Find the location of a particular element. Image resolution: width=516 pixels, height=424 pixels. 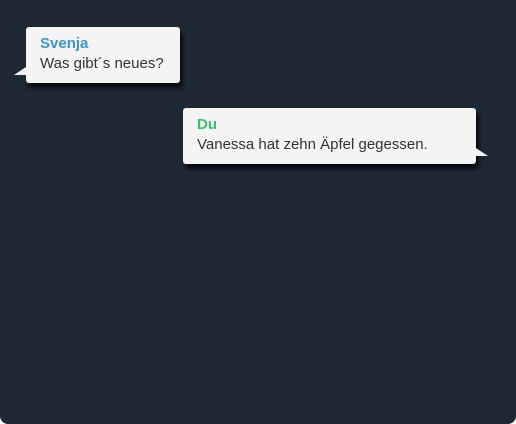

message-text: Was gibt´s neues? is located at coordinates (102, 63).